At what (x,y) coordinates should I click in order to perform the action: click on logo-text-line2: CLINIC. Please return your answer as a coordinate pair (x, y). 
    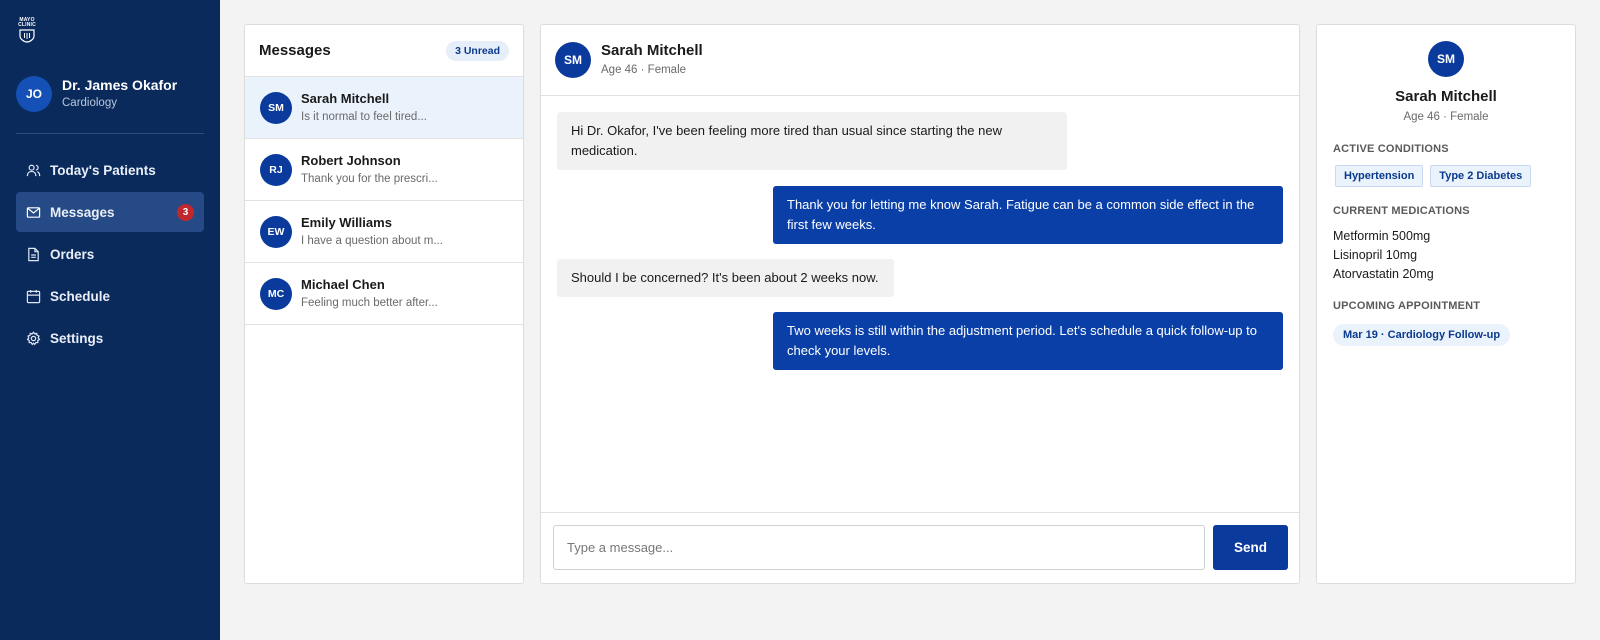
    Looking at the image, I should click on (27, 25).